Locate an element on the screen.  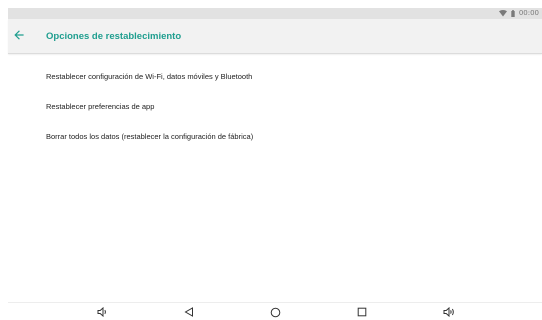
volume-up-button is located at coordinates (449, 312).